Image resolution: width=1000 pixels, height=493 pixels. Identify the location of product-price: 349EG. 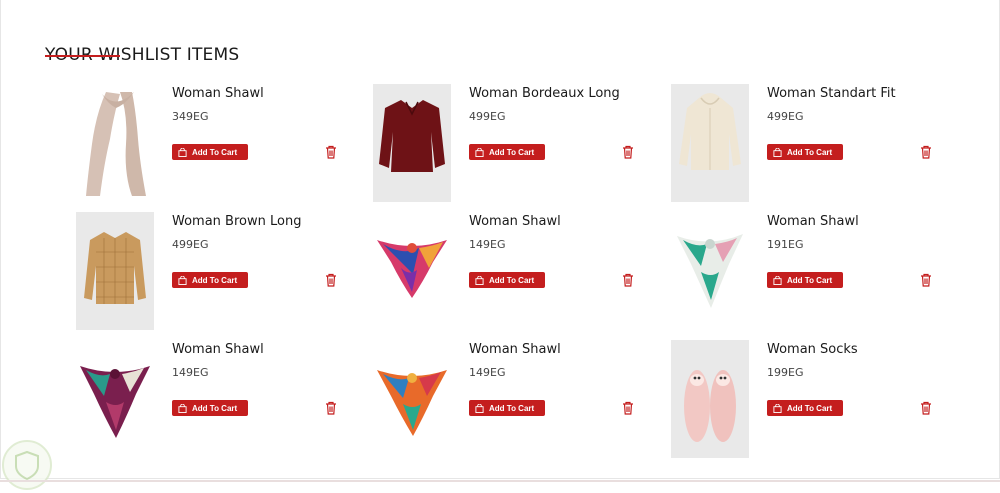
(190, 116).